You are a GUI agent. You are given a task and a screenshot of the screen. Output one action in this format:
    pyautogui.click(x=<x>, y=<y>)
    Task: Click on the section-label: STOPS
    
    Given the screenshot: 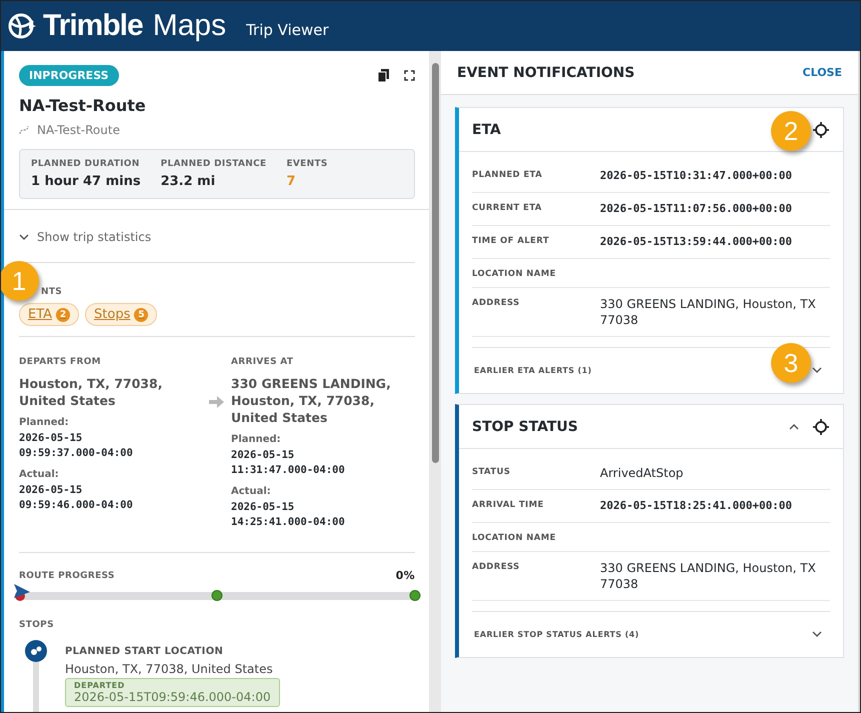 What is the action you would take?
    pyautogui.click(x=37, y=625)
    